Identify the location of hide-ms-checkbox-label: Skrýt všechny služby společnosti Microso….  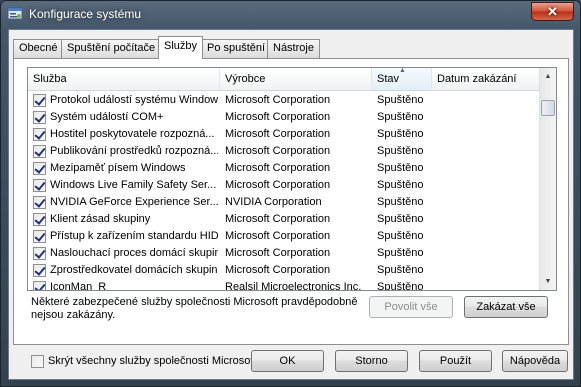
(152, 361).